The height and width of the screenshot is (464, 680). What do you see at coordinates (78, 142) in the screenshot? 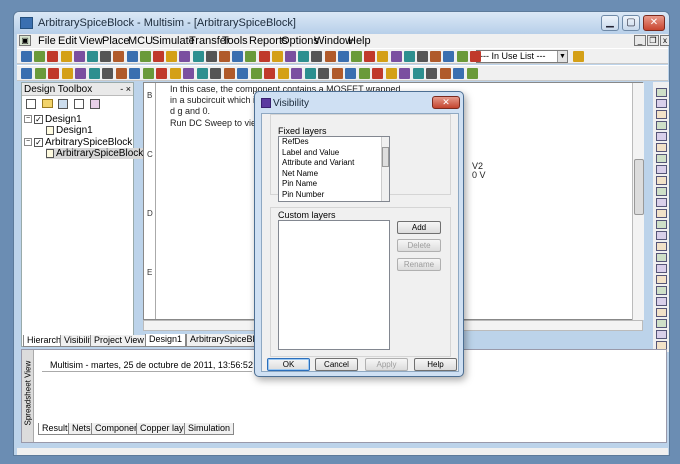
I see `tree-item-arbitraryspiceblock: − ✓ ArbitrarySpiceBlock` at bounding box center [78, 142].